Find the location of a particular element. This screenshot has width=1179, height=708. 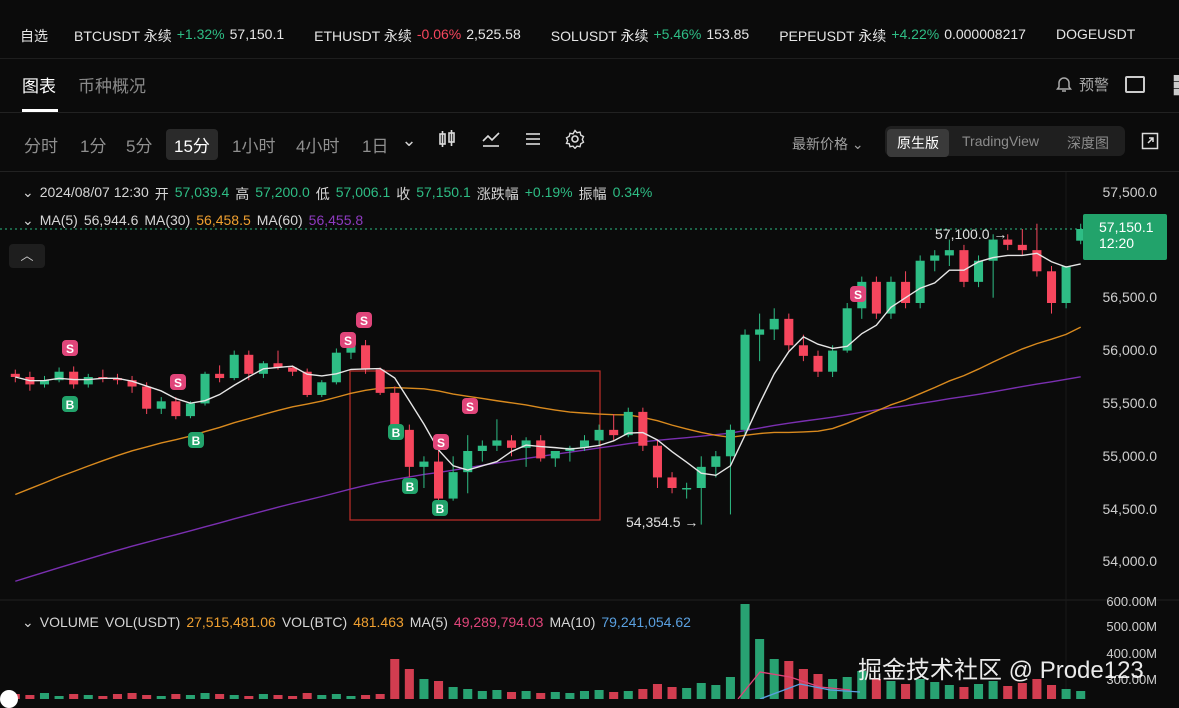

list-settings-icon is located at coordinates (533, 140).